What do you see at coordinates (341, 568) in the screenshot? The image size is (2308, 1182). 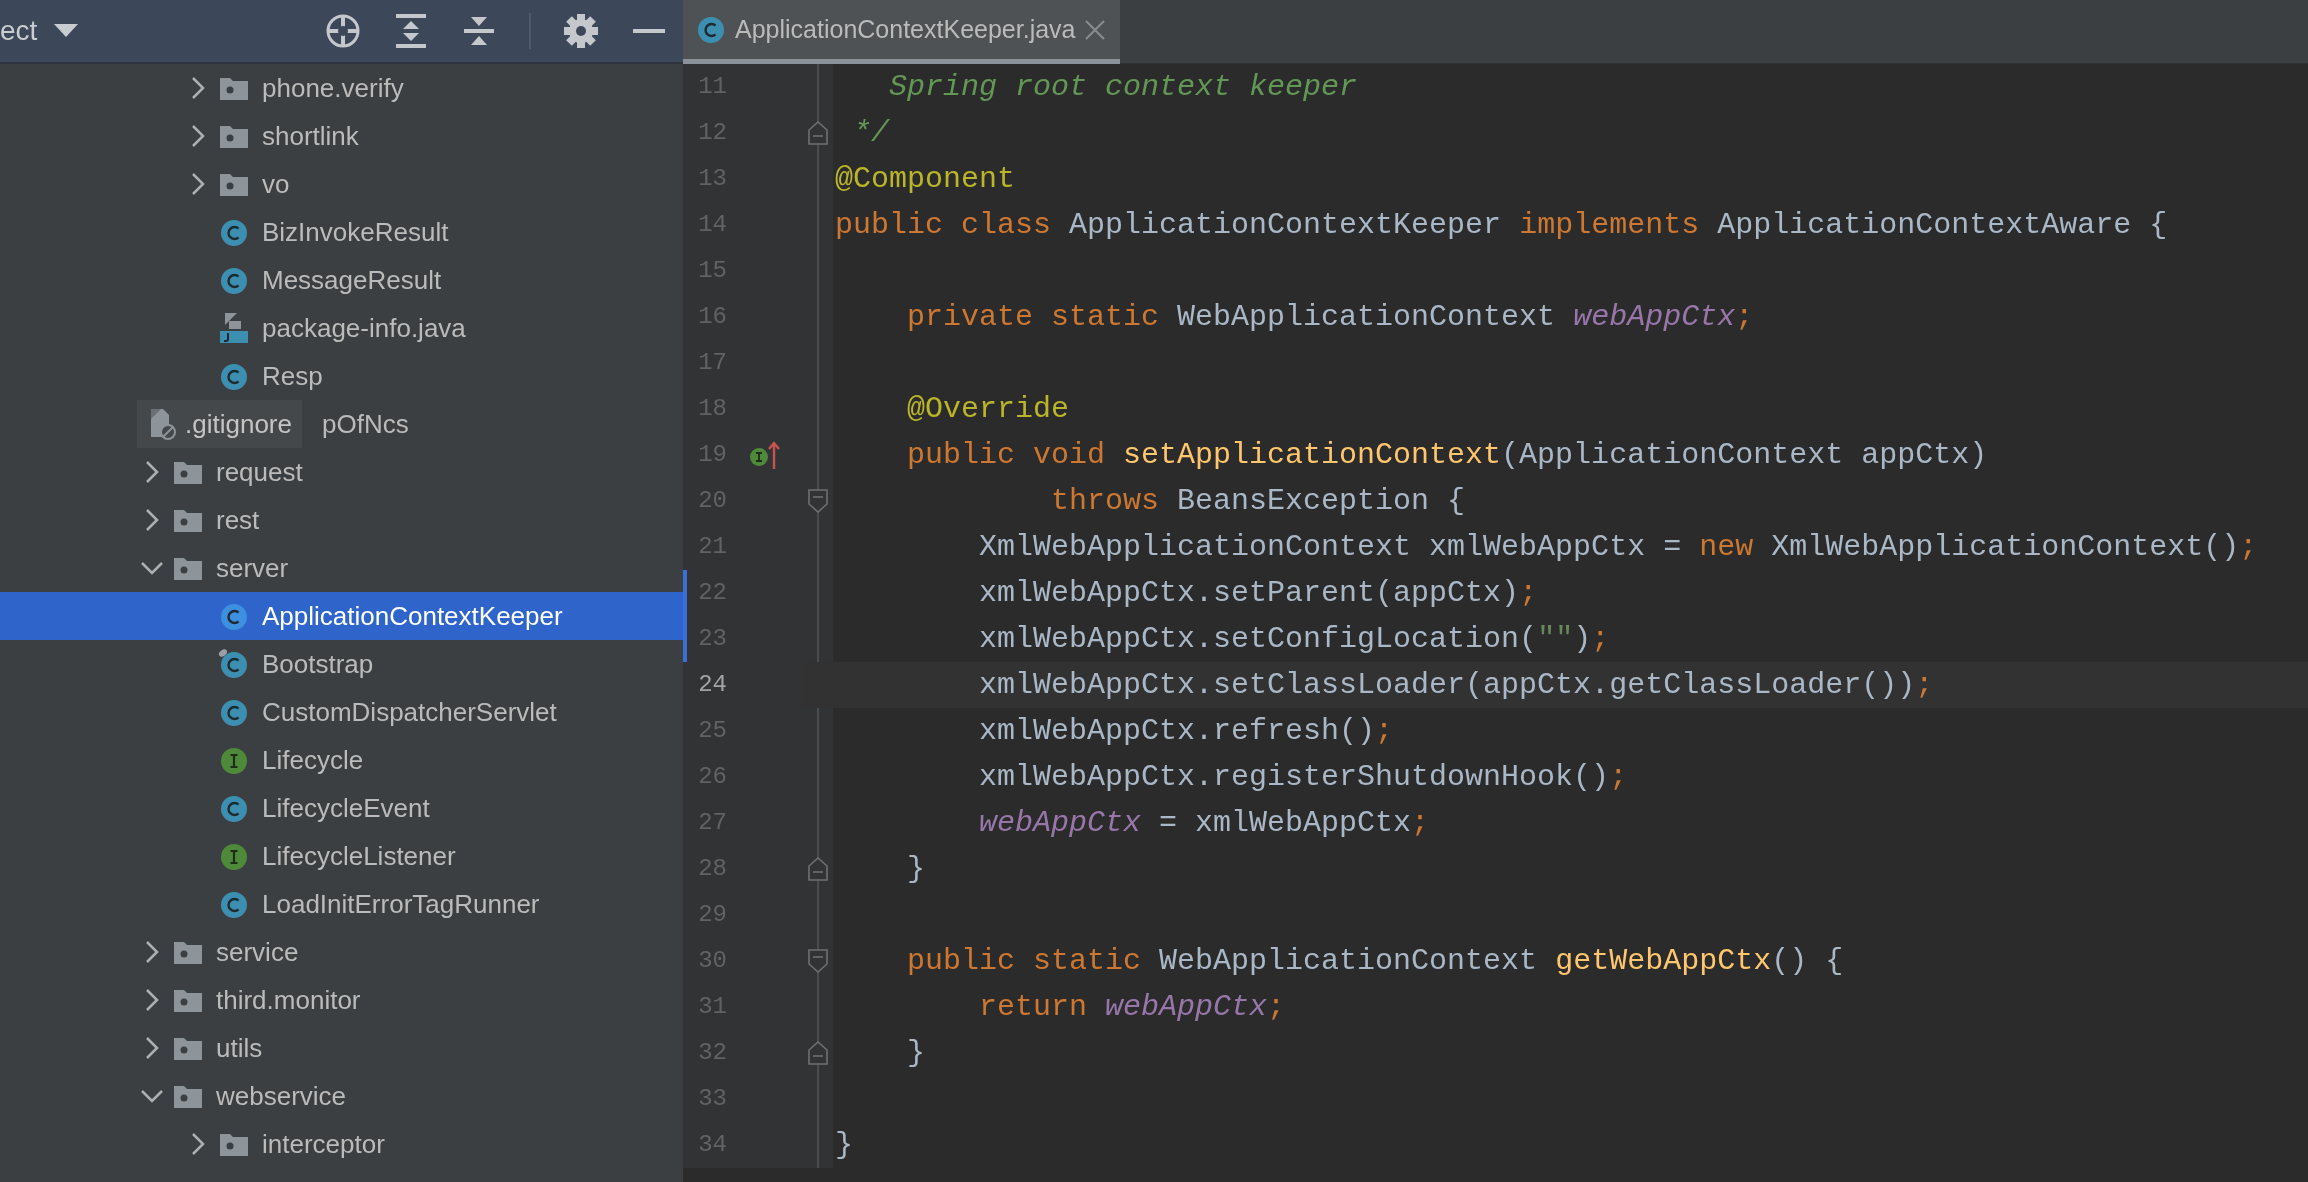 I see `tree-item: server` at bounding box center [341, 568].